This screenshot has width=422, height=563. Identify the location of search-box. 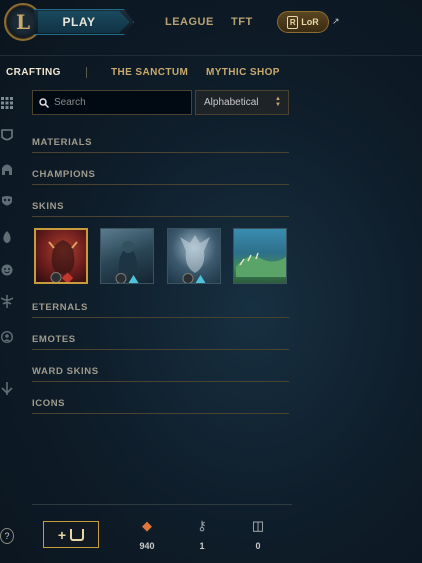
(112, 102).